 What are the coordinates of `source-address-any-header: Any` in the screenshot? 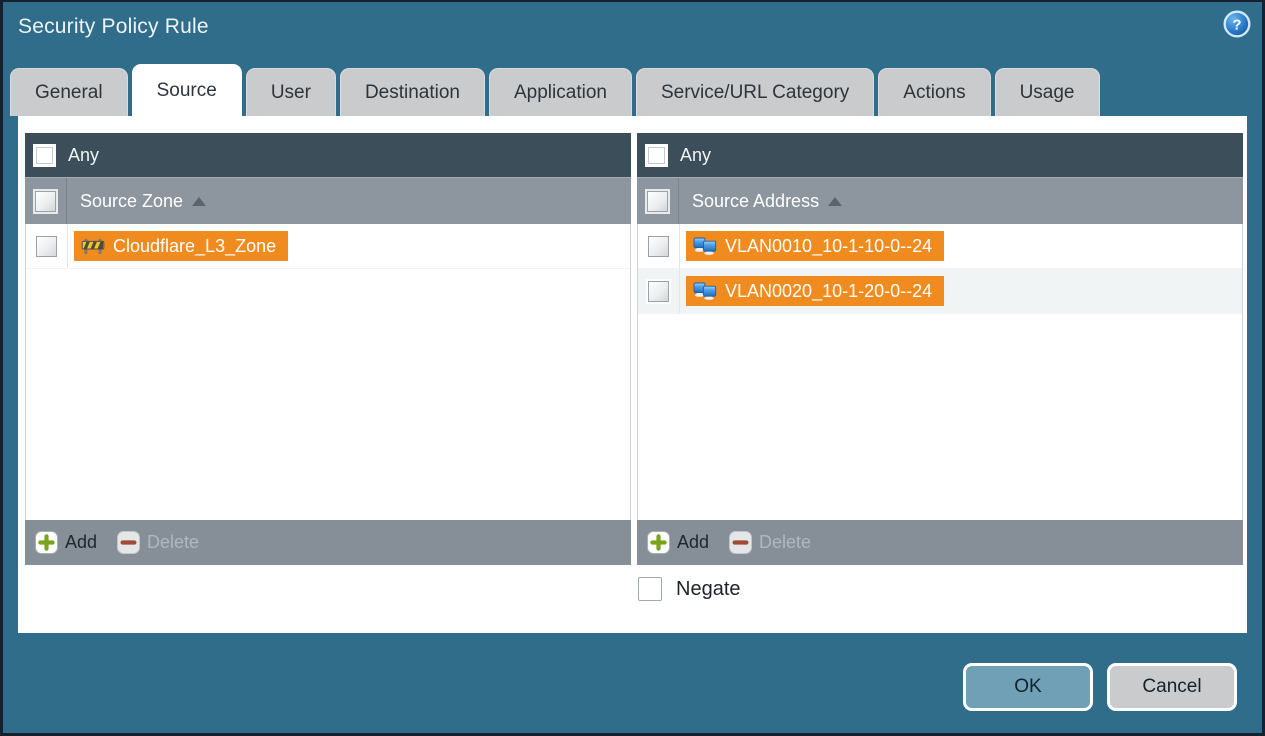 It's located at (940, 155).